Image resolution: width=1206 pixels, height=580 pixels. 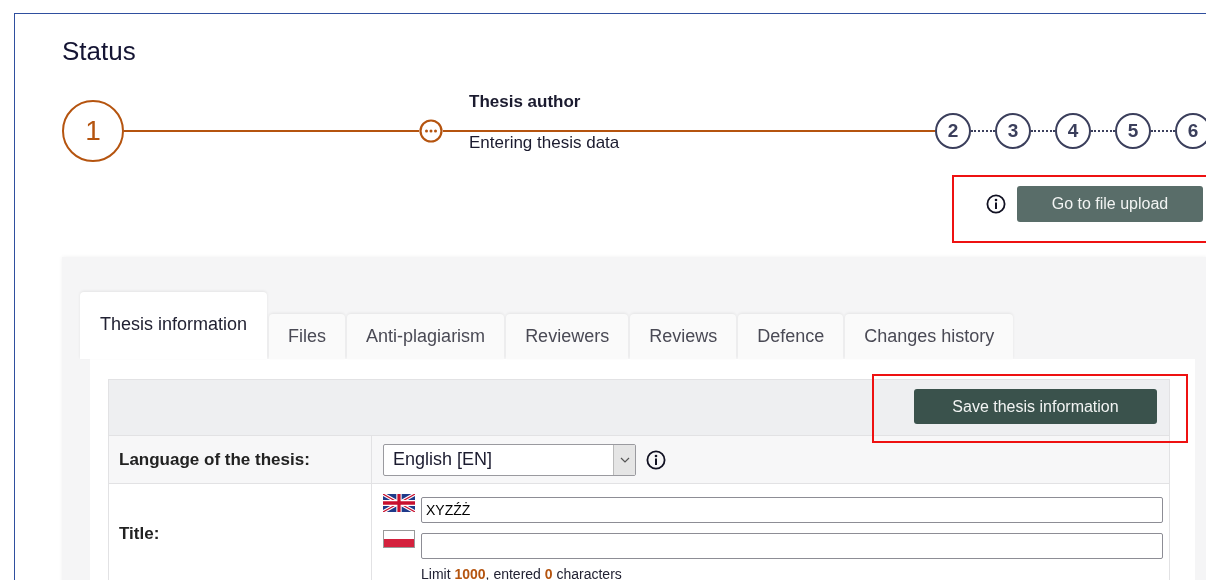 I want to click on step-circle: 4, so click(x=1073, y=131).